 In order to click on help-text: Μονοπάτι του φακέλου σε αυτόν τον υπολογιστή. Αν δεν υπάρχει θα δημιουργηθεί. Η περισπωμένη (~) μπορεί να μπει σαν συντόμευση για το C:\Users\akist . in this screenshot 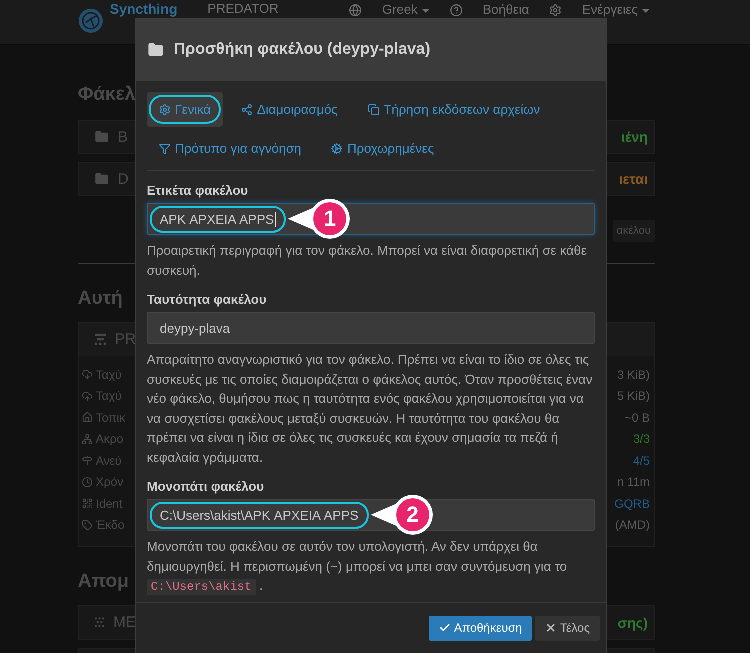, I will do `click(357, 567)`.